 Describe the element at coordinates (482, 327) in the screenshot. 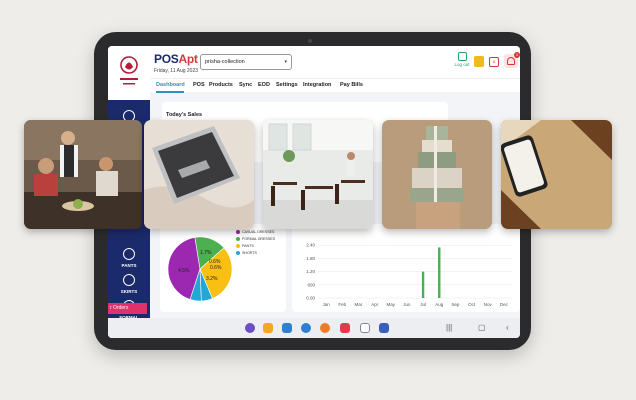

I see `home-icon: ▢` at that location.